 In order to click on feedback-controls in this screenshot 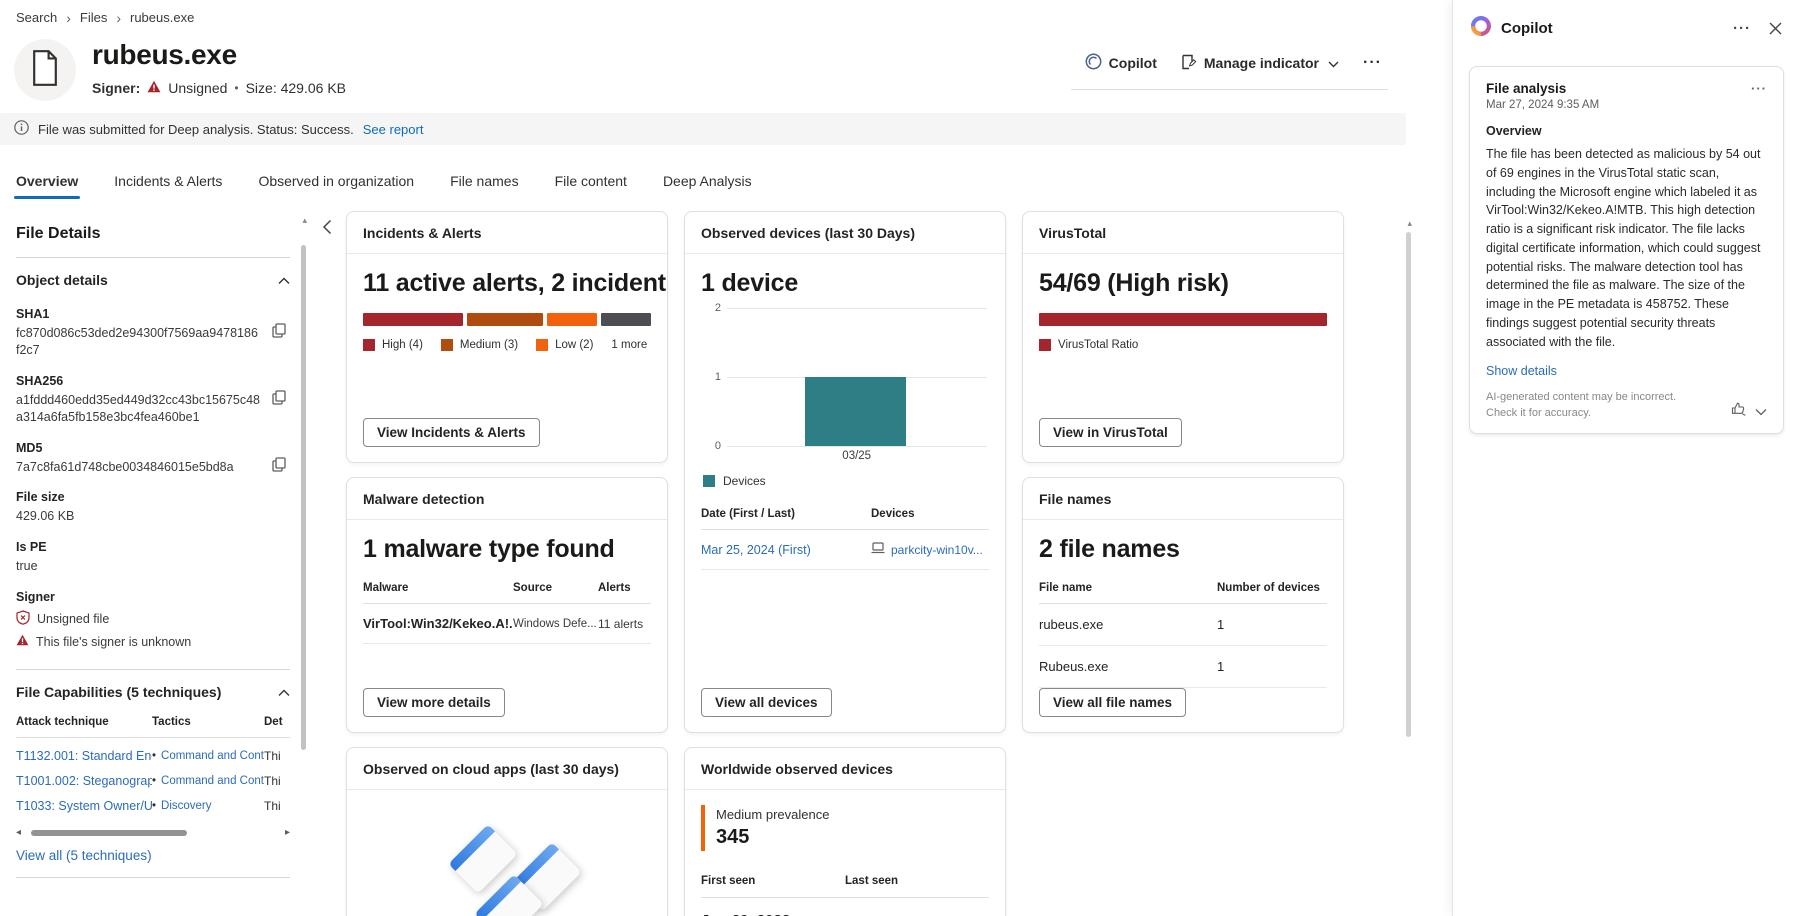, I will do `click(1749, 411)`.